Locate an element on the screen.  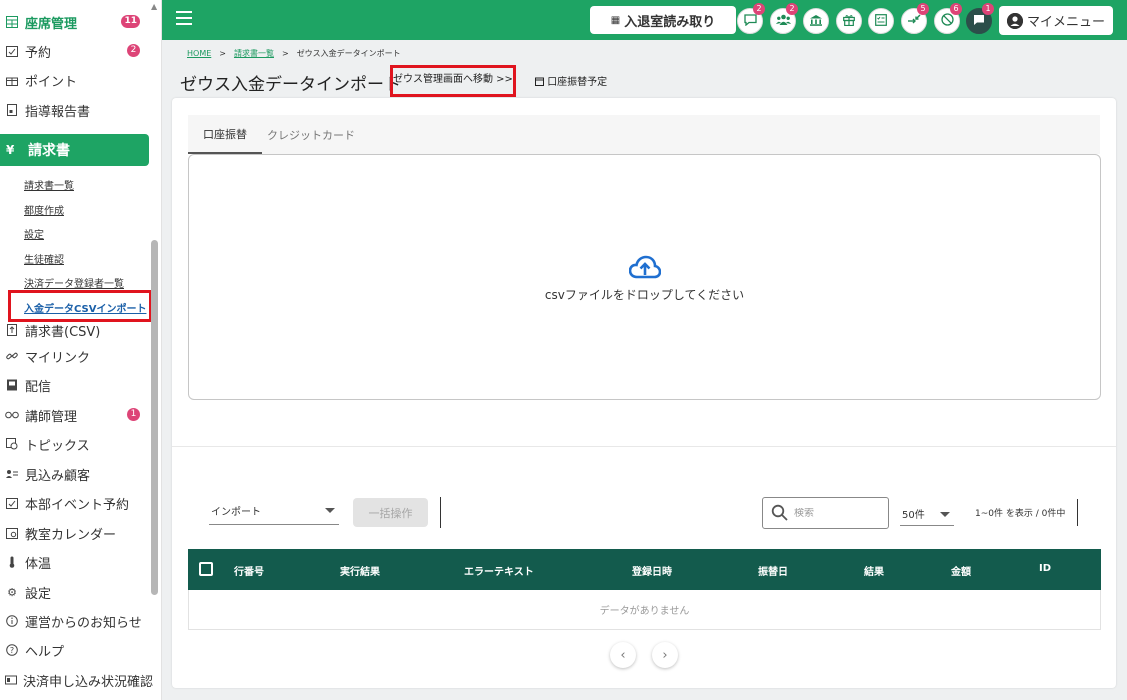
tab-account-transfer: 口座振替 is located at coordinates (225, 134).